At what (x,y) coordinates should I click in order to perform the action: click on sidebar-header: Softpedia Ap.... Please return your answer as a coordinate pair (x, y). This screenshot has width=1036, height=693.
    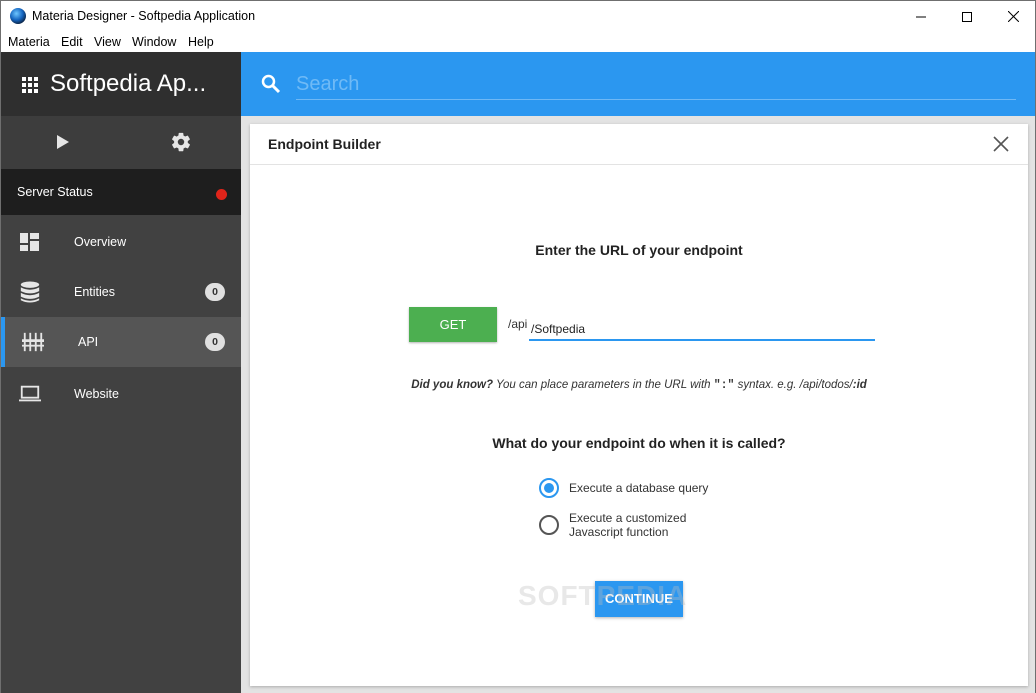
    Looking at the image, I should click on (121, 84).